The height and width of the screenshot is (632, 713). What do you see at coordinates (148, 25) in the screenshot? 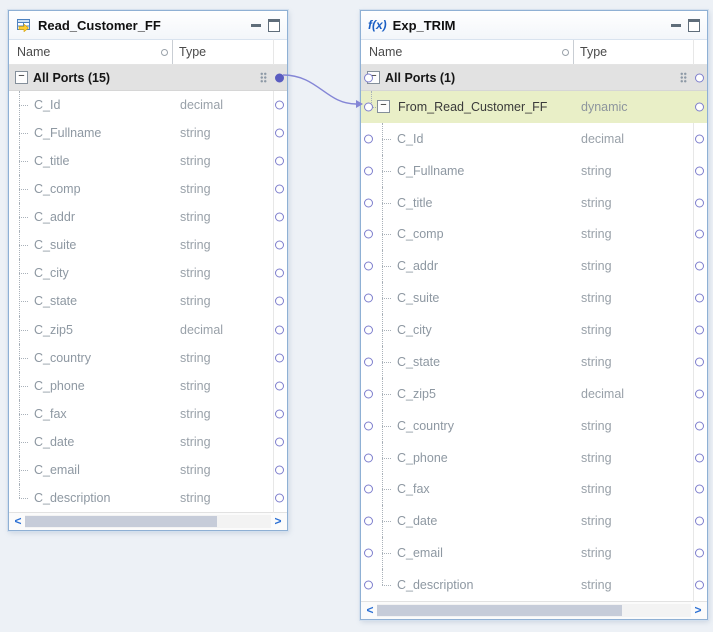
I see `transformation-titlebar: Read_Customer_FF` at bounding box center [148, 25].